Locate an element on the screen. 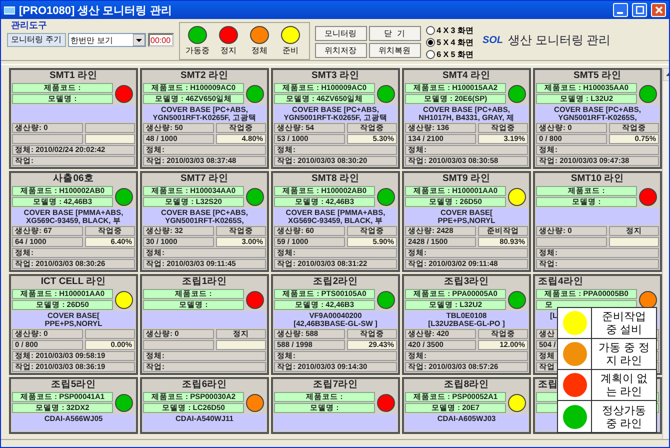  line-title: SMT3 라인 is located at coordinates (335, 76).